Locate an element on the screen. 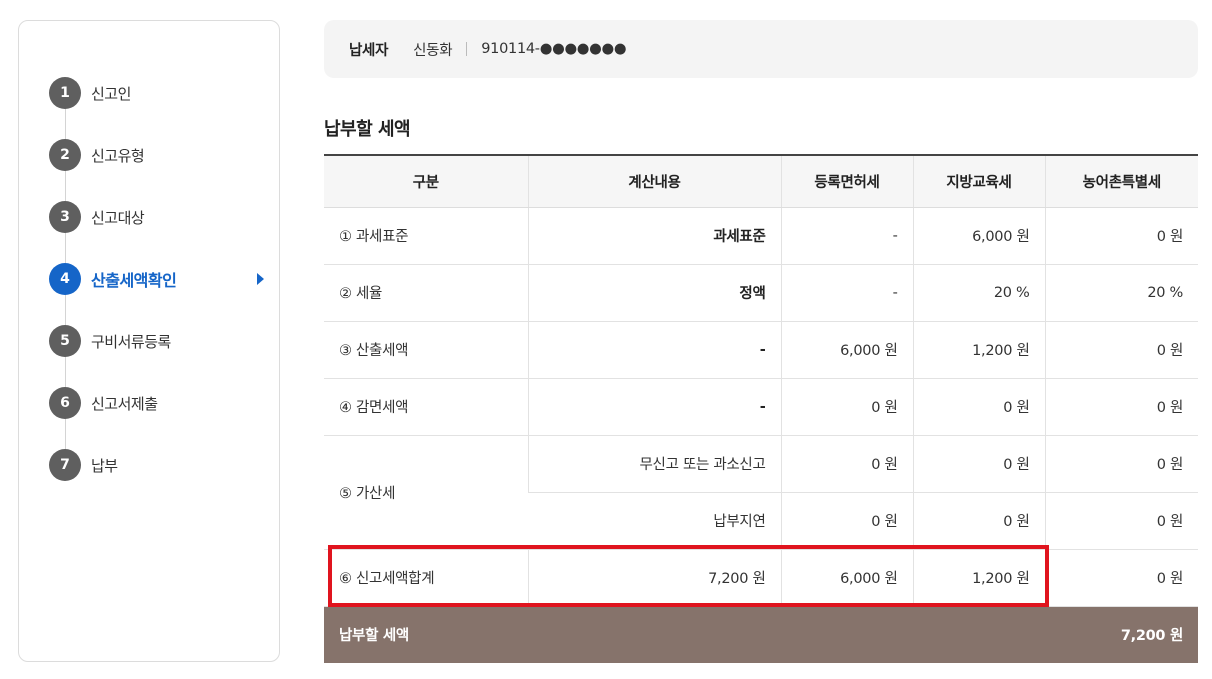  table-row: ④ 감면세액 - 0 원 0 원 0 원 is located at coordinates (761, 407).